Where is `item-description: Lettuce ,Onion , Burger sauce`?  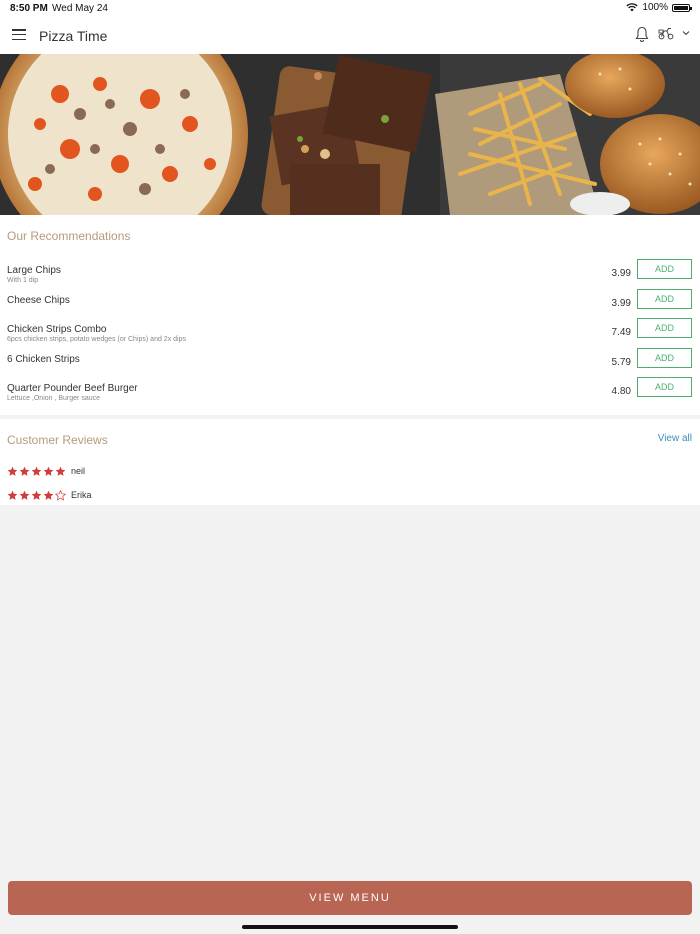
item-description: Lettuce ,Onion , Burger sauce is located at coordinates (53, 398).